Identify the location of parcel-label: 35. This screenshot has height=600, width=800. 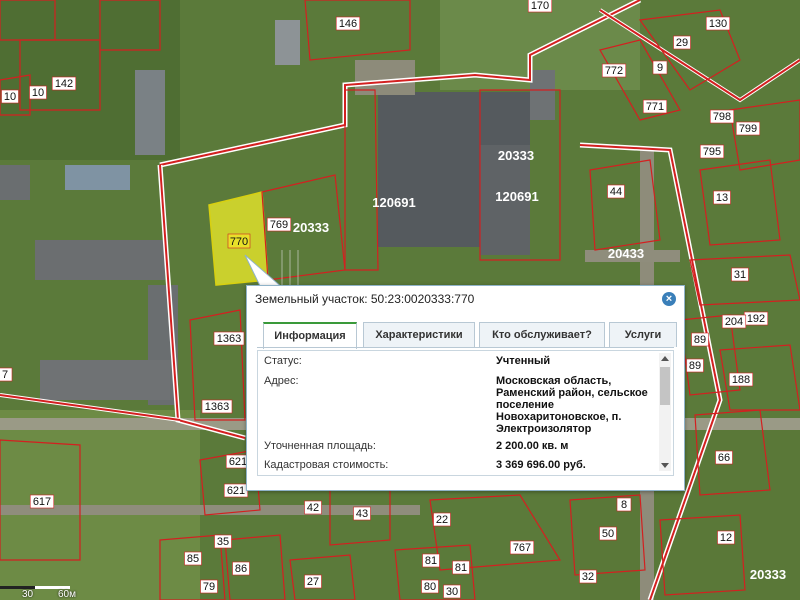
(223, 541).